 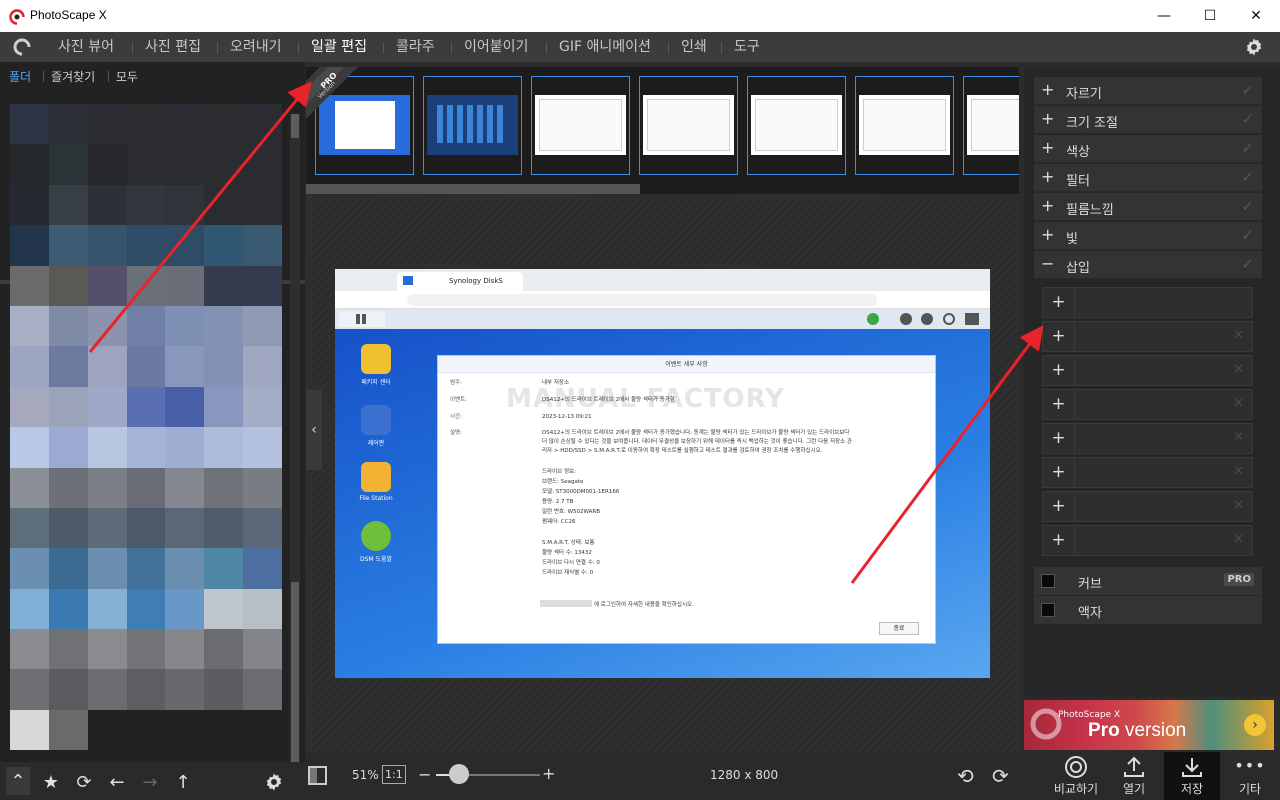 What do you see at coordinates (562, 399) in the screenshot?
I see `detail-row: 이벤트: DS412+의 드라이브 트레이브 2에서 불량 섹터가 증가함` at bounding box center [562, 399].